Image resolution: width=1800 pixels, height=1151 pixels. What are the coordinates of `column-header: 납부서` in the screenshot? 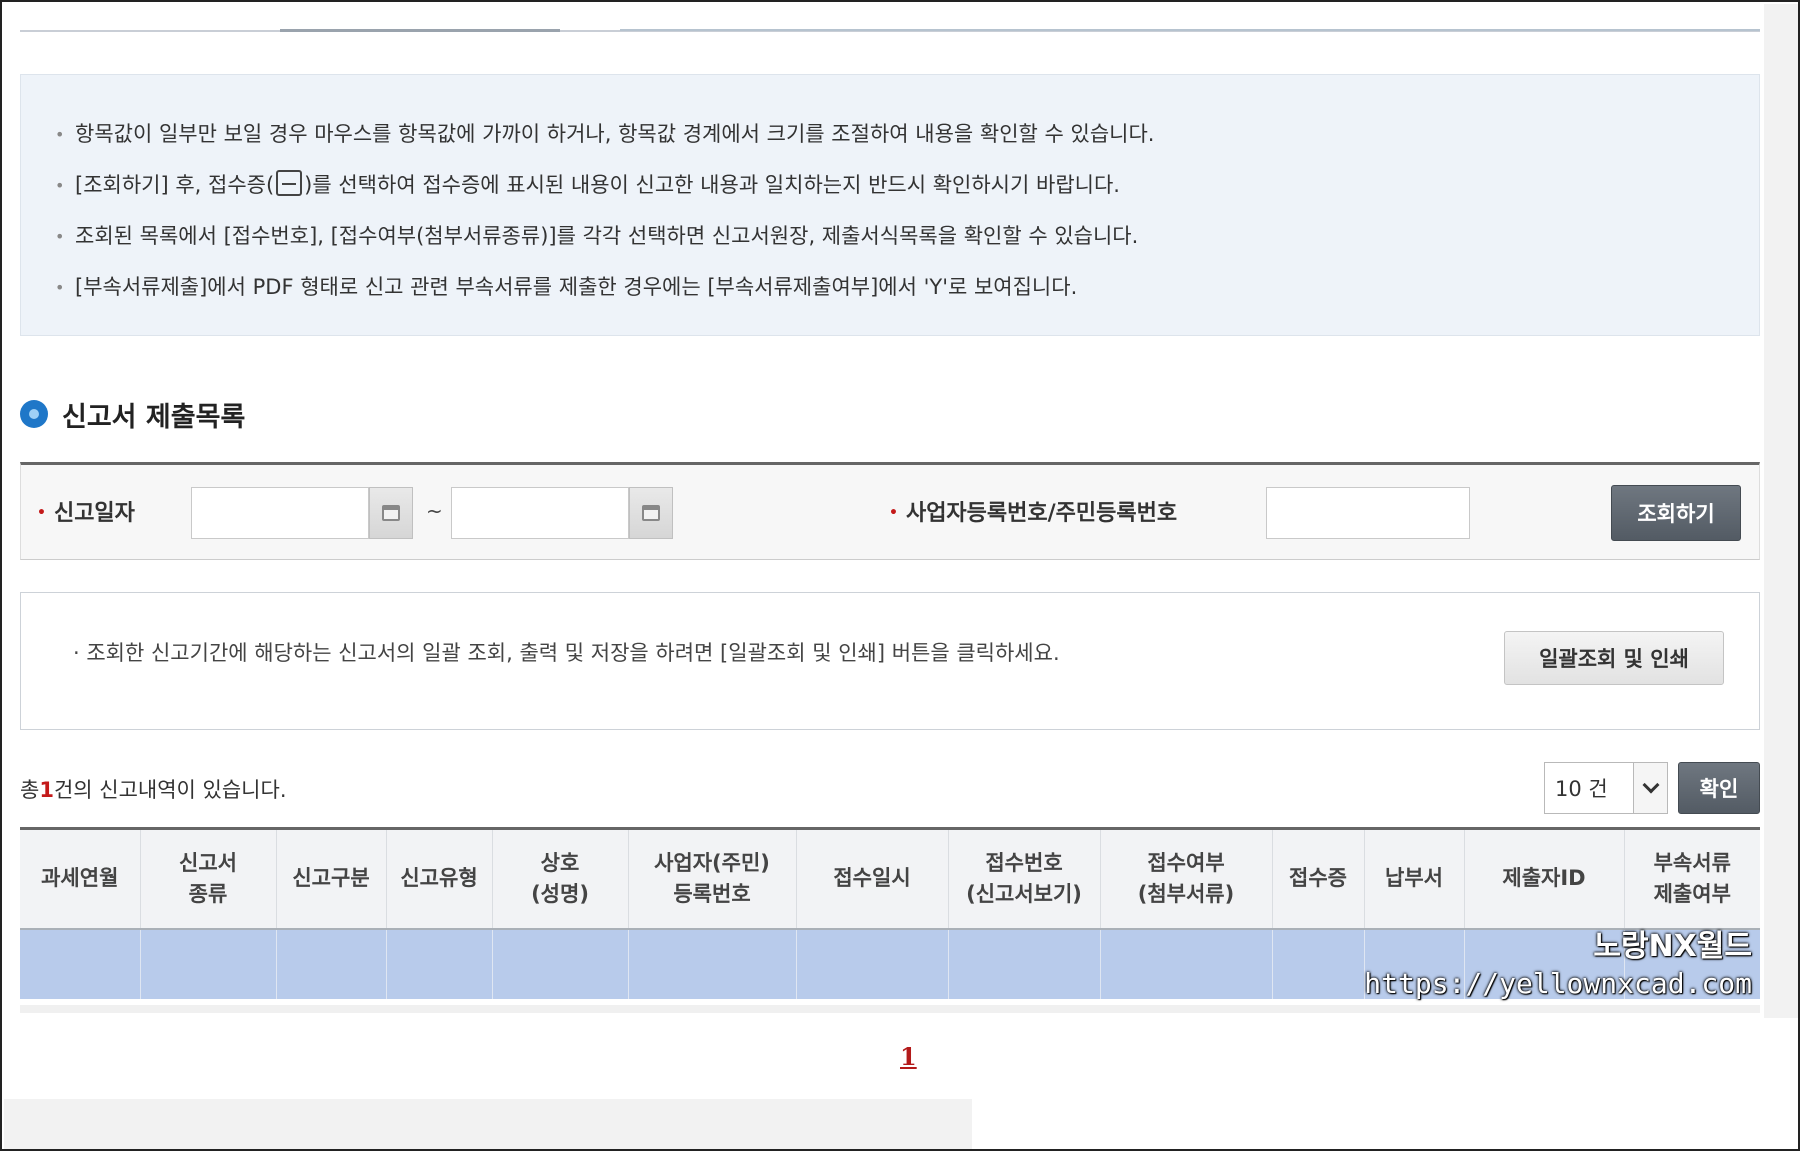 It's located at (1414, 879).